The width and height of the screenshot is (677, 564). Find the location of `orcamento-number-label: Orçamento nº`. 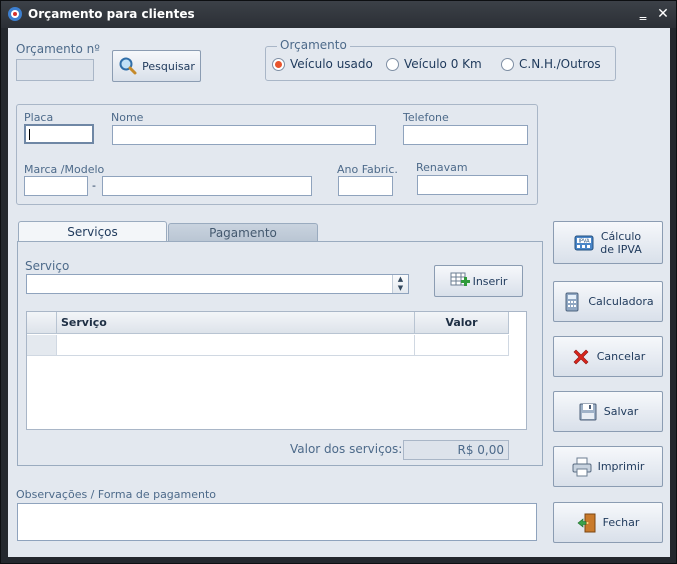

orcamento-number-label: Orçamento nº is located at coordinates (58, 49).